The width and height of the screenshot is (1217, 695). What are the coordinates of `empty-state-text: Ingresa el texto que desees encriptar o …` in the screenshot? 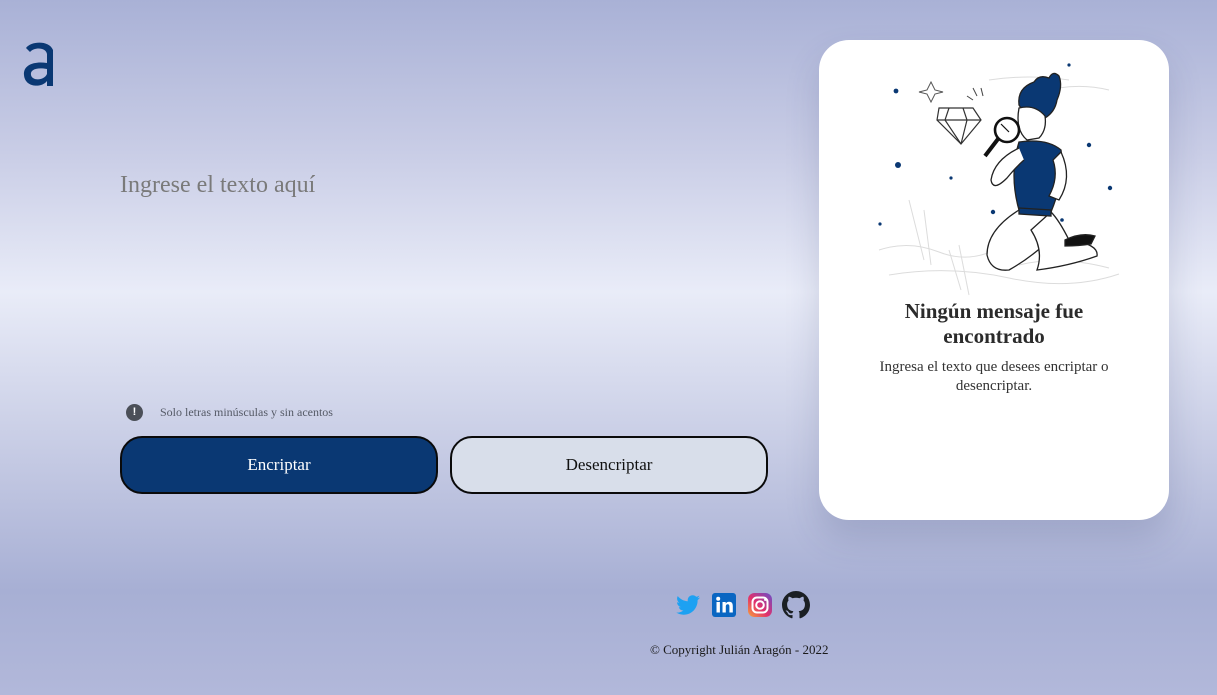 It's located at (994, 376).